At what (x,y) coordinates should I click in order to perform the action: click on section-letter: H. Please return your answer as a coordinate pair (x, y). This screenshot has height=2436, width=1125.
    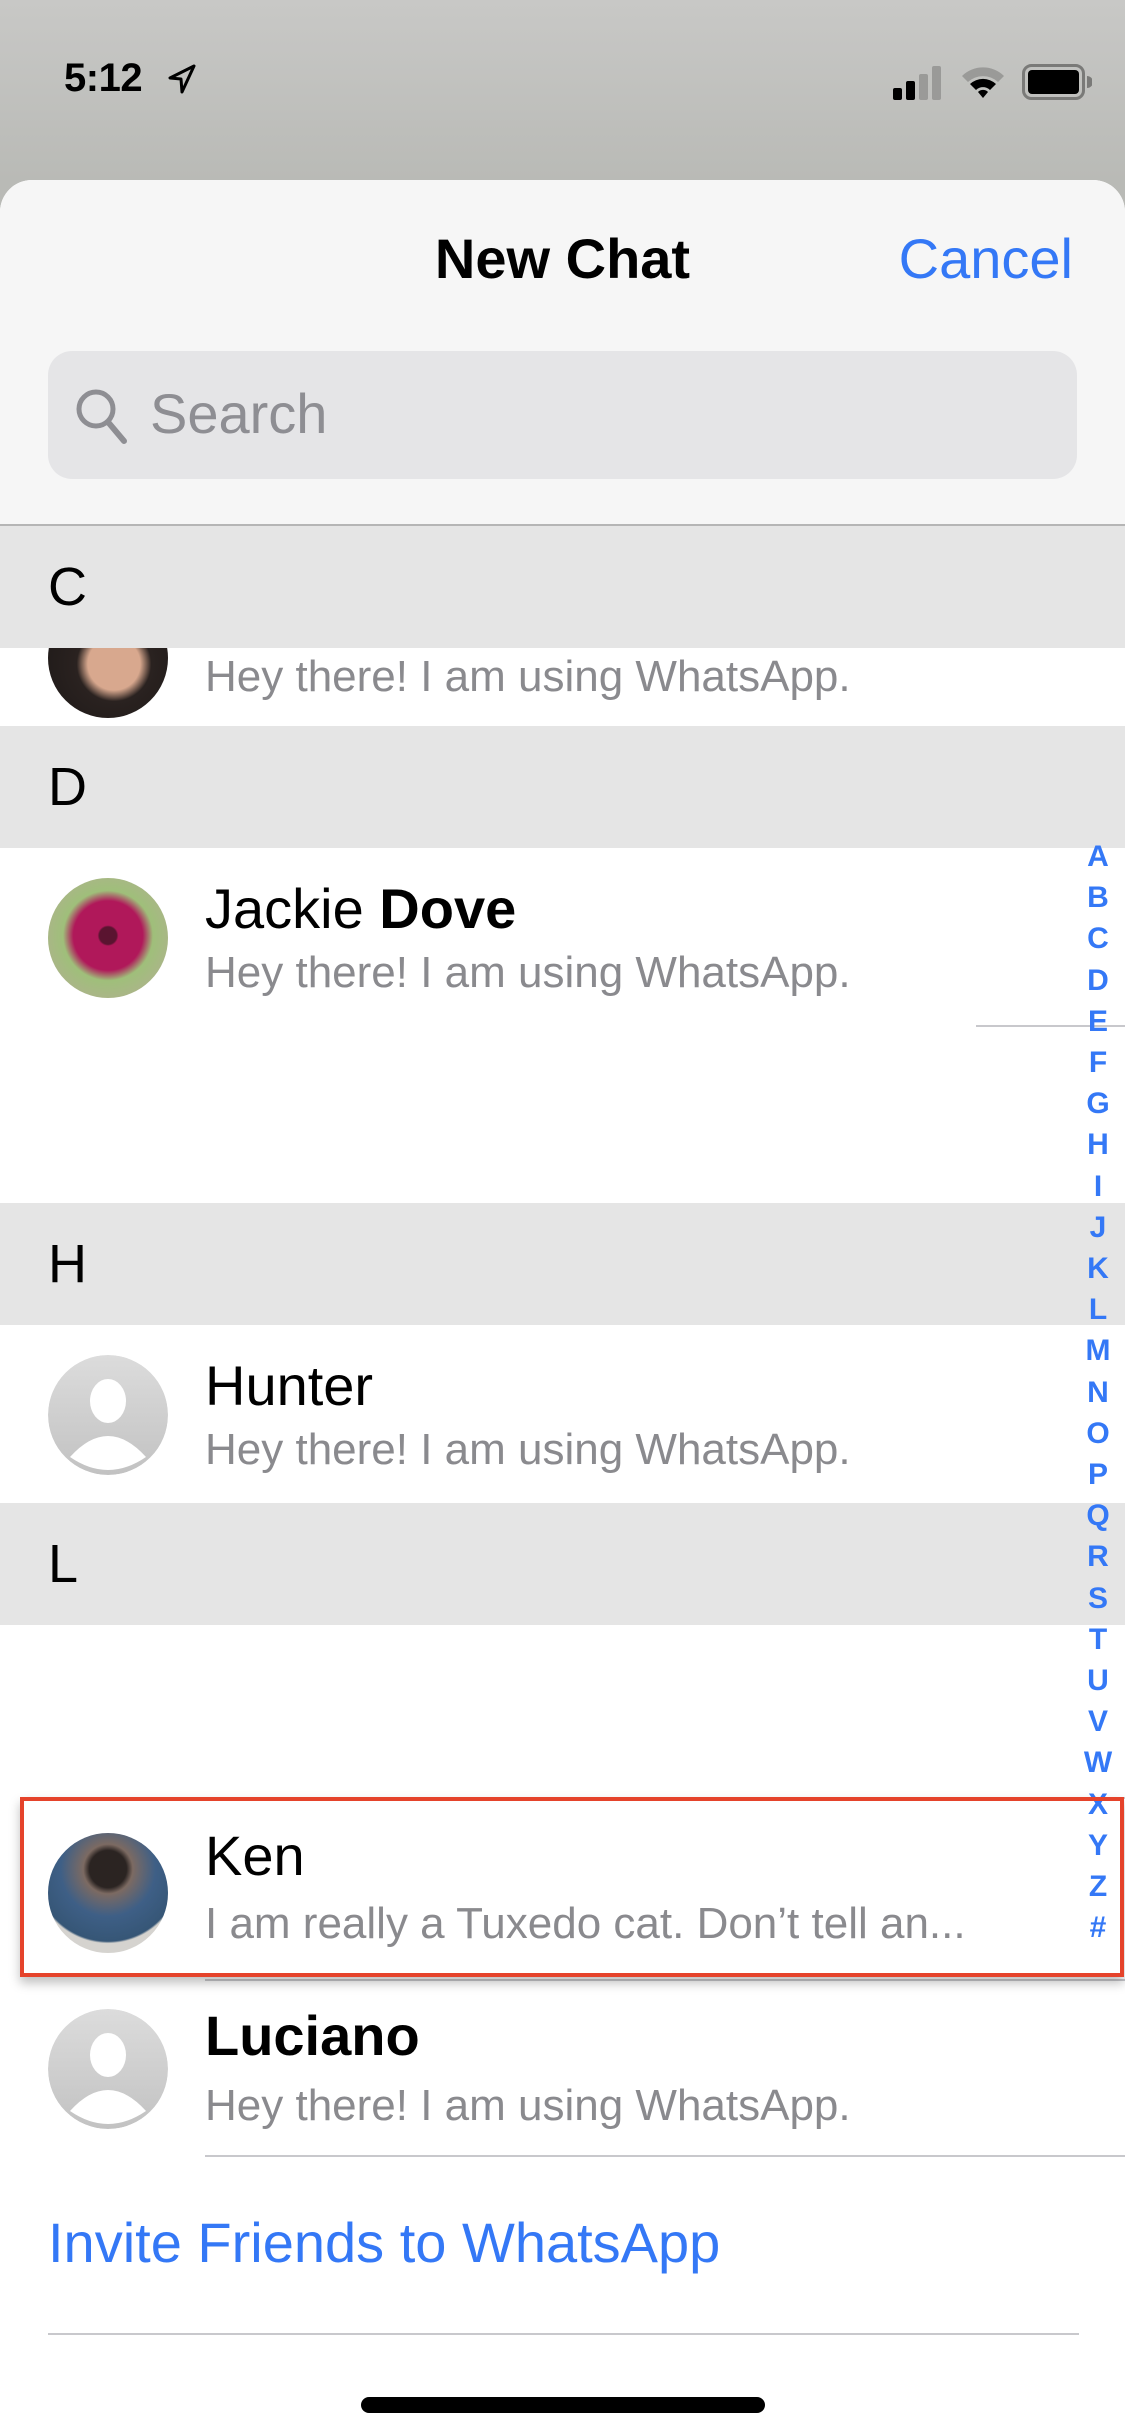
    Looking at the image, I should click on (67, 1264).